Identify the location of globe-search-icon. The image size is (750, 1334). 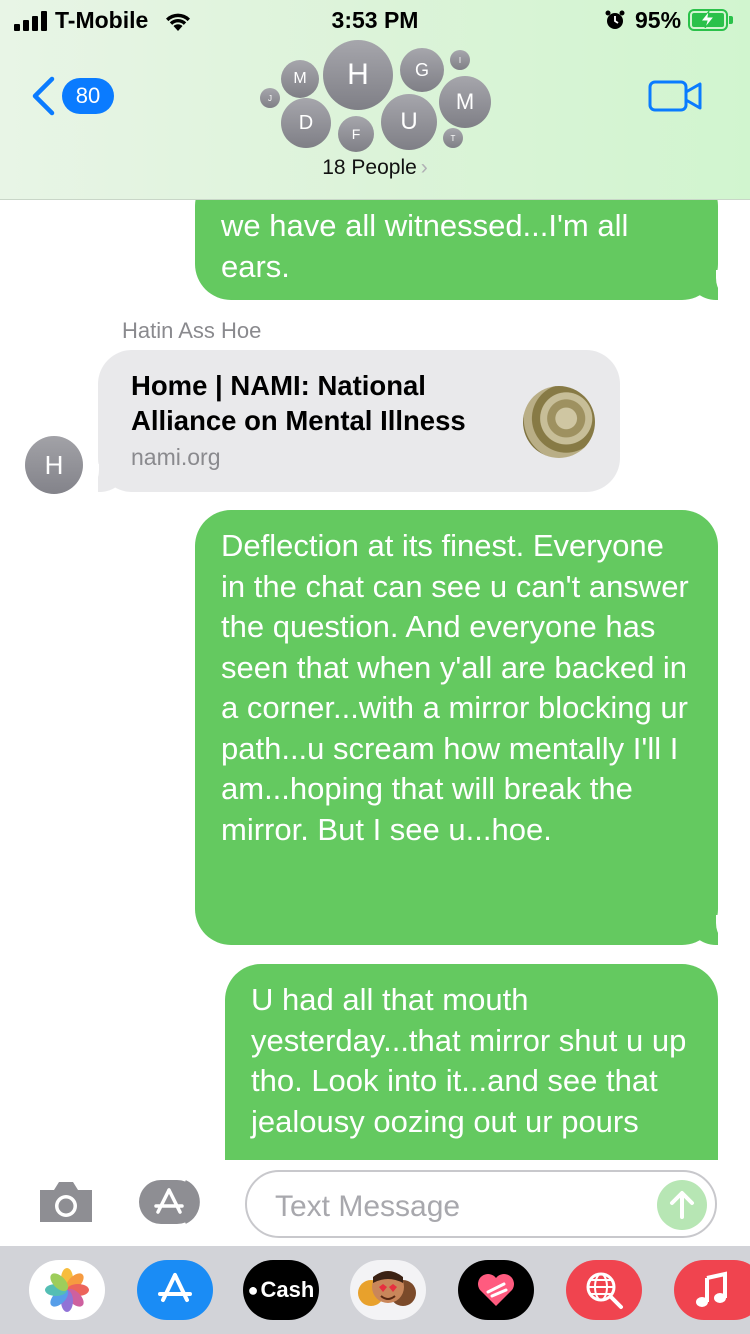
(604, 1290).